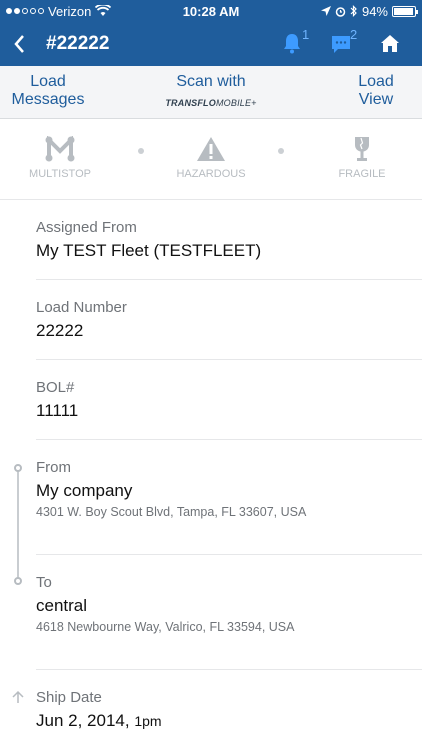 This screenshot has width=422, height=750. I want to click on assigned-from-row: Assigned From My TEST Fleet (TESTFLEET), so click(229, 240).